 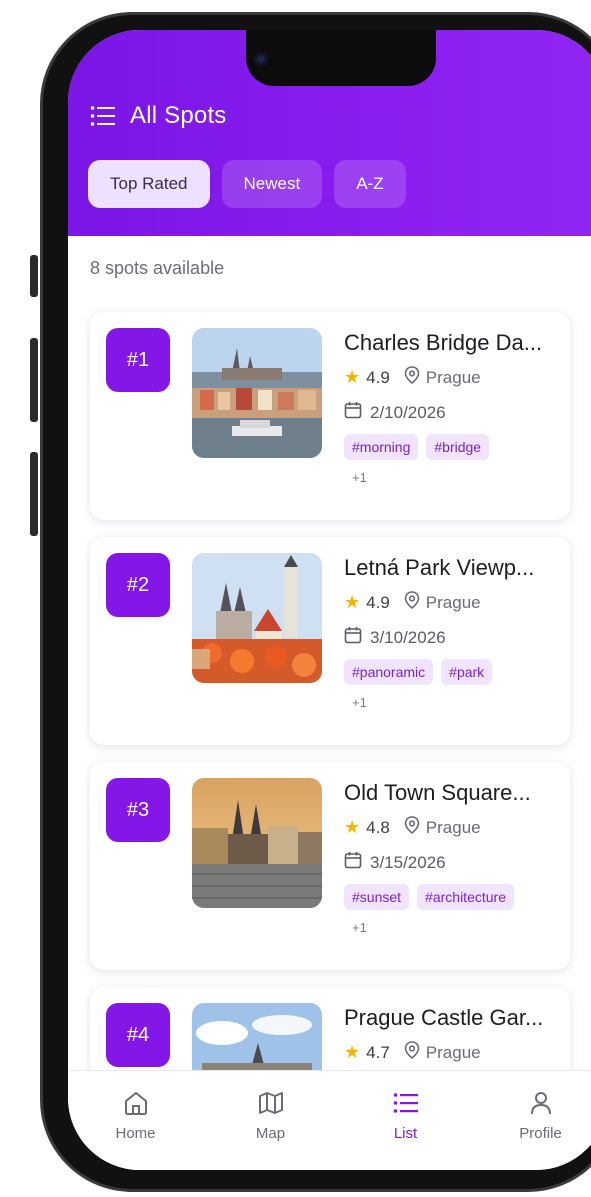 I want to click on bottom-nav: Home Map List Profile, so click(x=329, y=1120).